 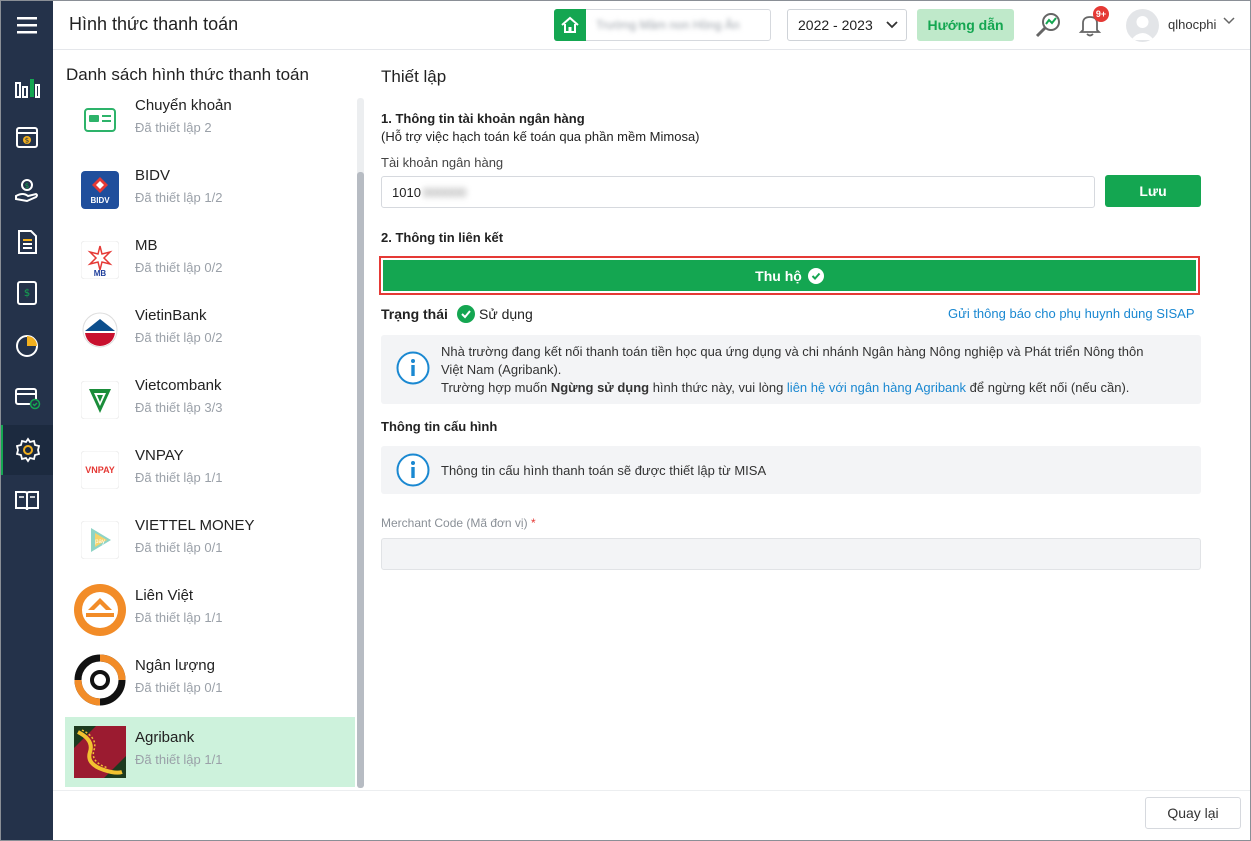 What do you see at coordinates (600, 387) in the screenshot?
I see `stop-using-bold: Ngừng sử dụng` at bounding box center [600, 387].